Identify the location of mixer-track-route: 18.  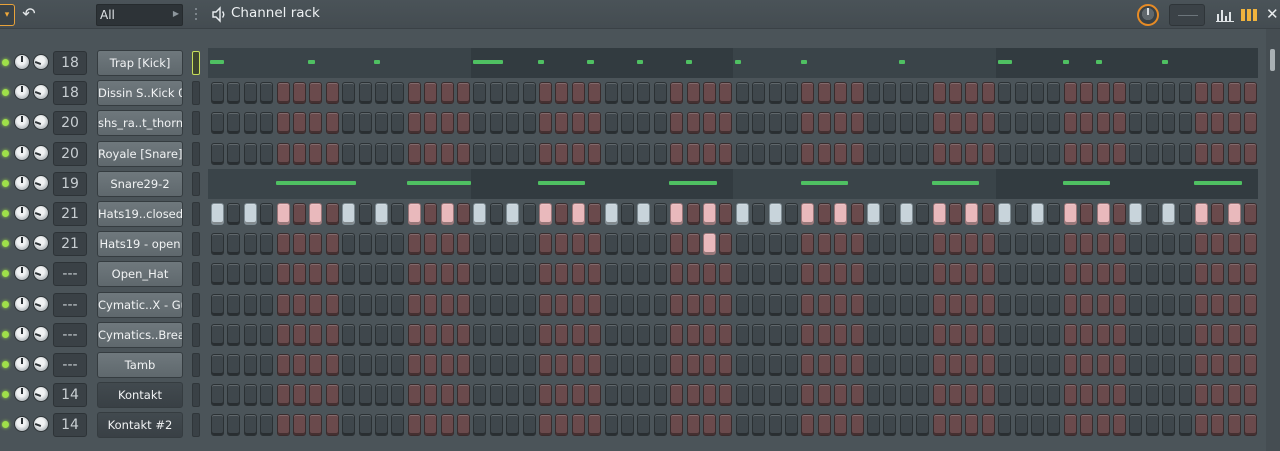
(70, 93).